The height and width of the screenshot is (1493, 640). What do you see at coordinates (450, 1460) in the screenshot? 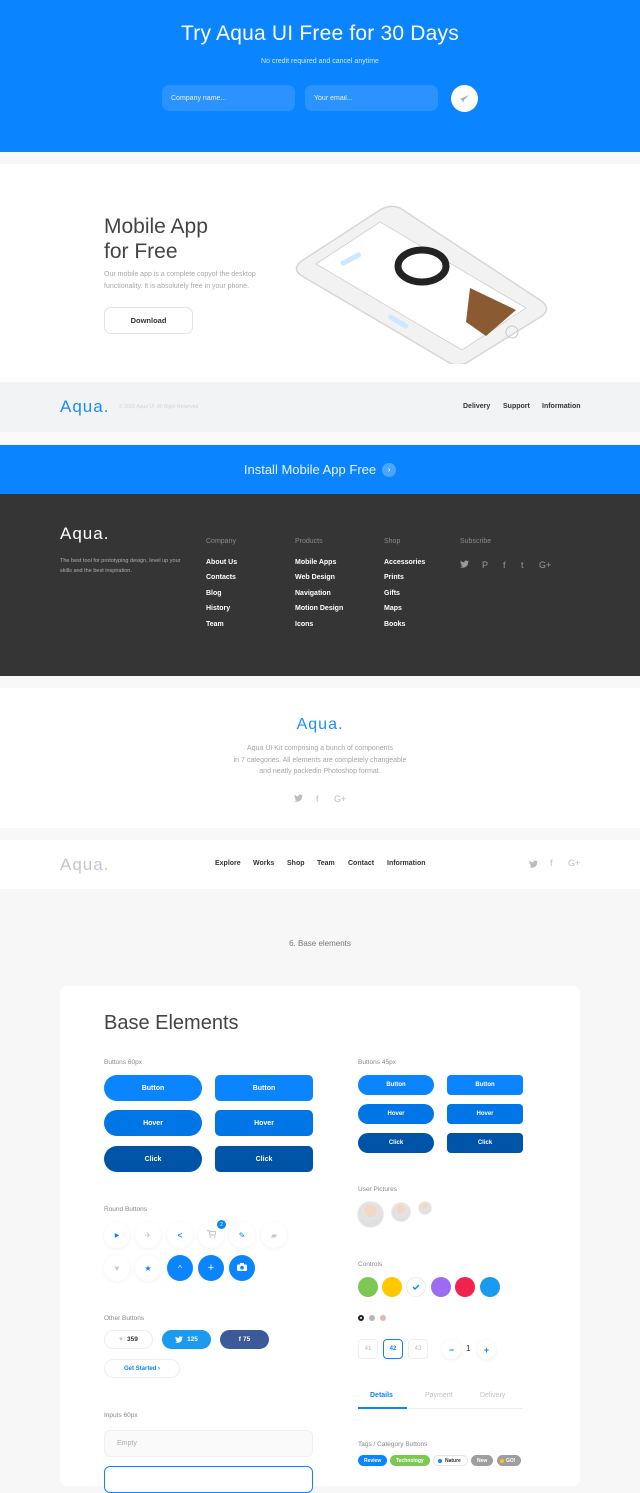
I see `tag-nature: Nature` at bounding box center [450, 1460].